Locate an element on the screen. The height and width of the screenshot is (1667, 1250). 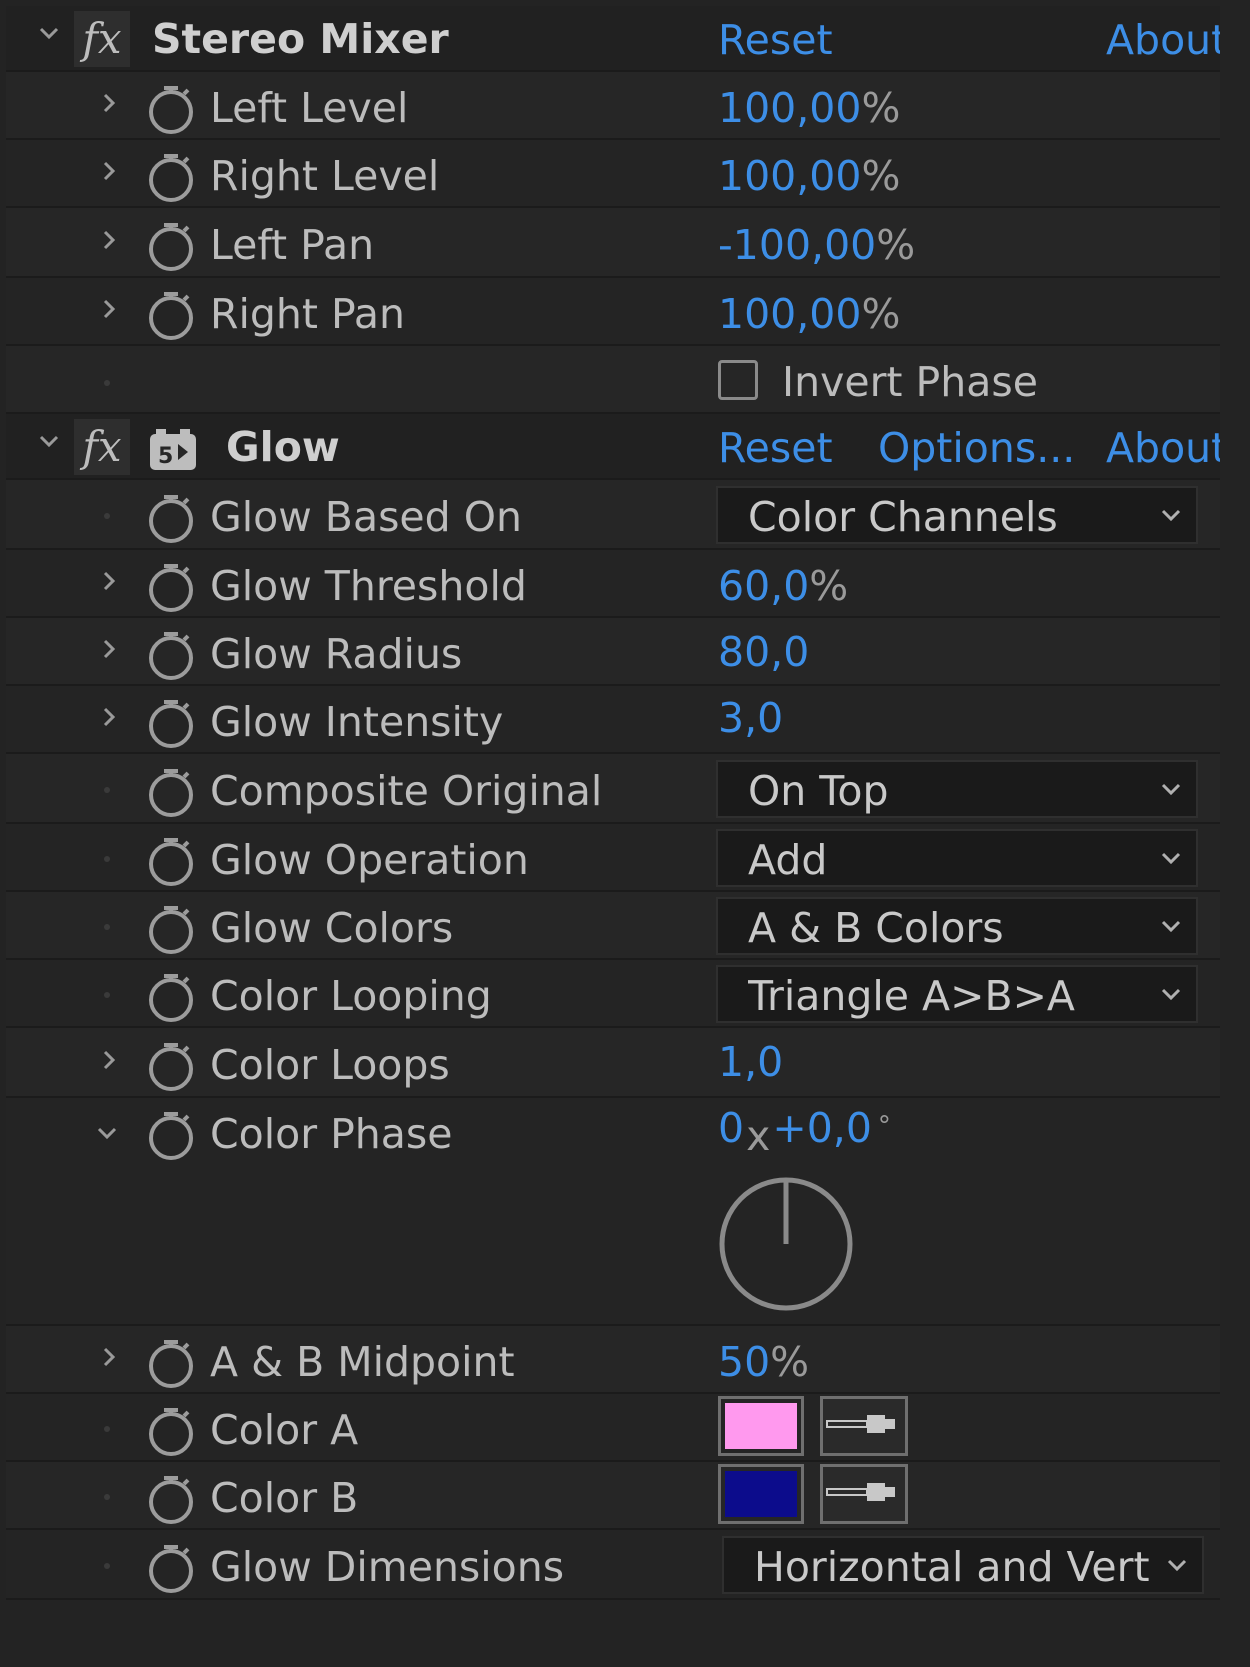
glow-dimensions-dropdown: Horizontal and Vert is located at coordinates (963, 1565).